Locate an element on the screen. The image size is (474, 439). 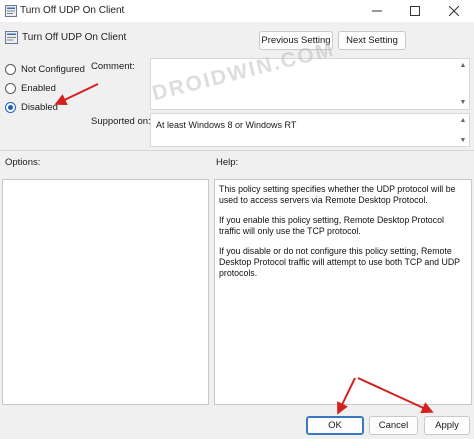
comment-label: Comment: is located at coordinates (113, 66).